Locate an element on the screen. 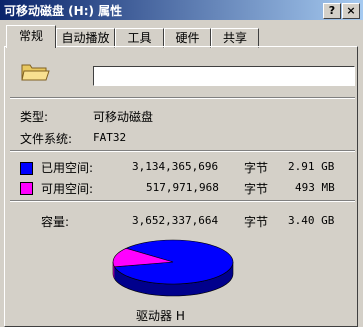 The image size is (363, 327). type-label: 类型: is located at coordinates (34, 117).